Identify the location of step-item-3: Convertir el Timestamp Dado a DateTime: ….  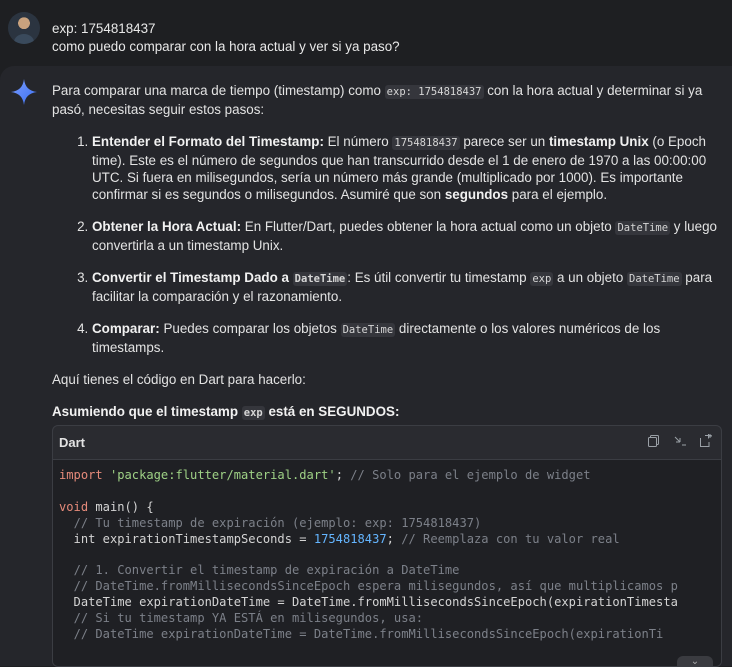
(408, 287).